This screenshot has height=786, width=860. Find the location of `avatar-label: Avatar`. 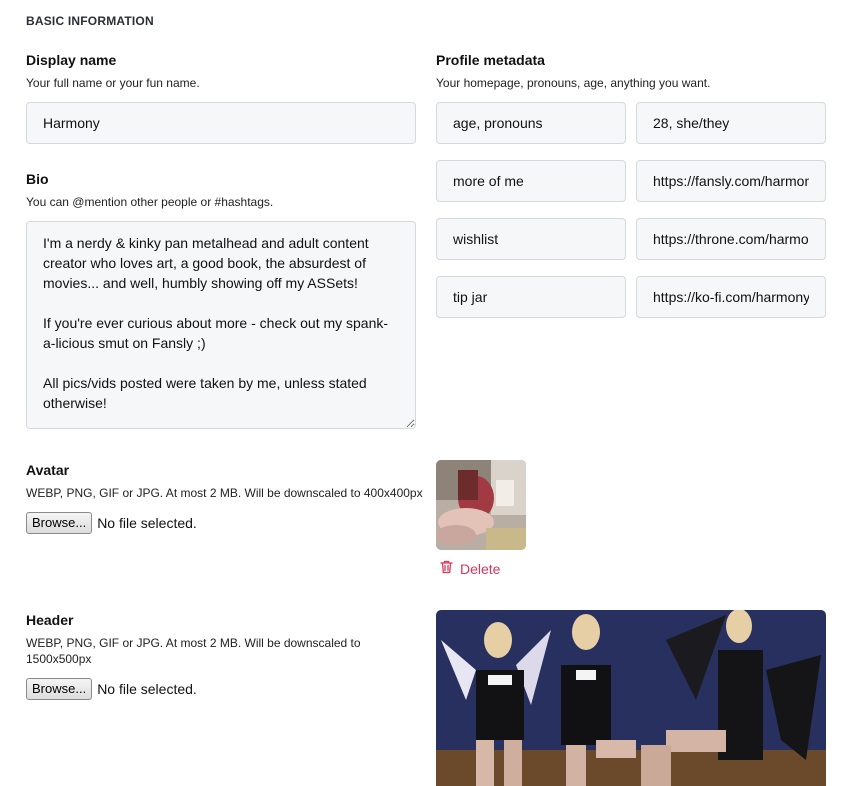

avatar-label: Avatar is located at coordinates (48, 470).